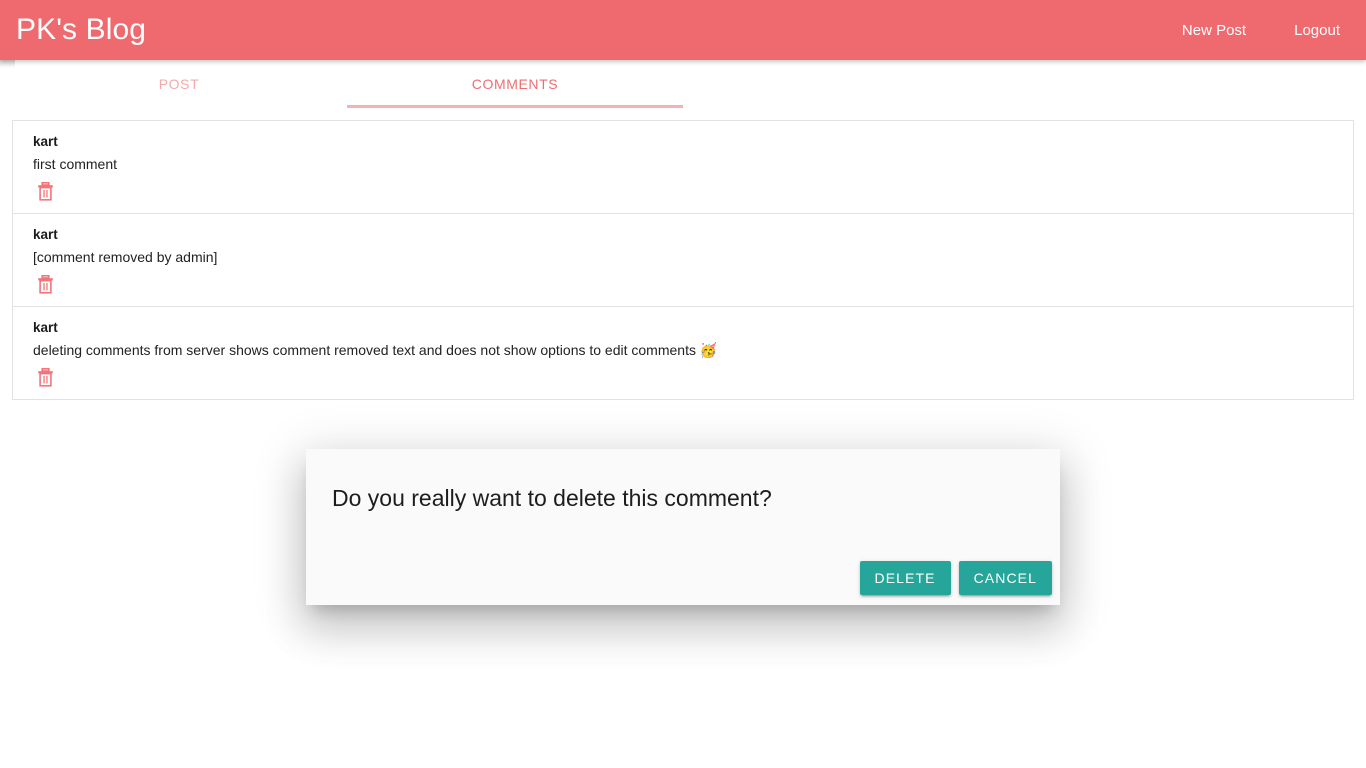 Image resolution: width=1366 pixels, height=768 pixels. I want to click on comment-text: first comment, so click(683, 164).